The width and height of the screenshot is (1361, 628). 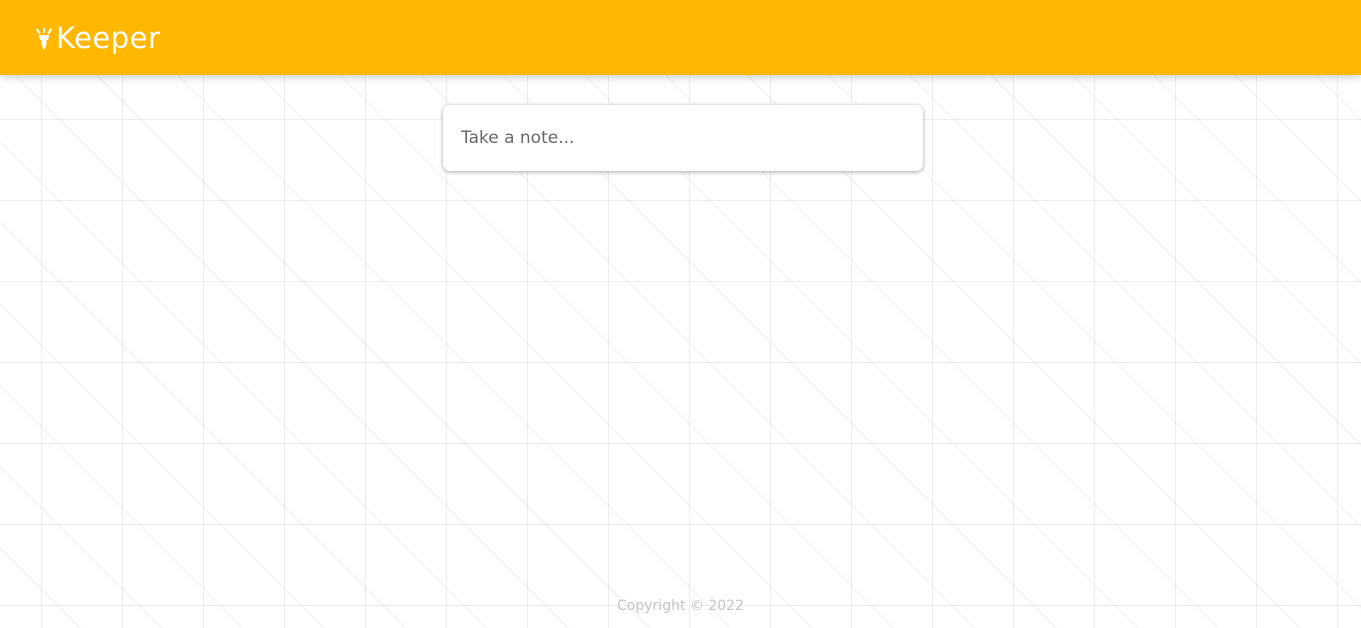 I want to click on brand: Keeper, so click(x=97, y=38).